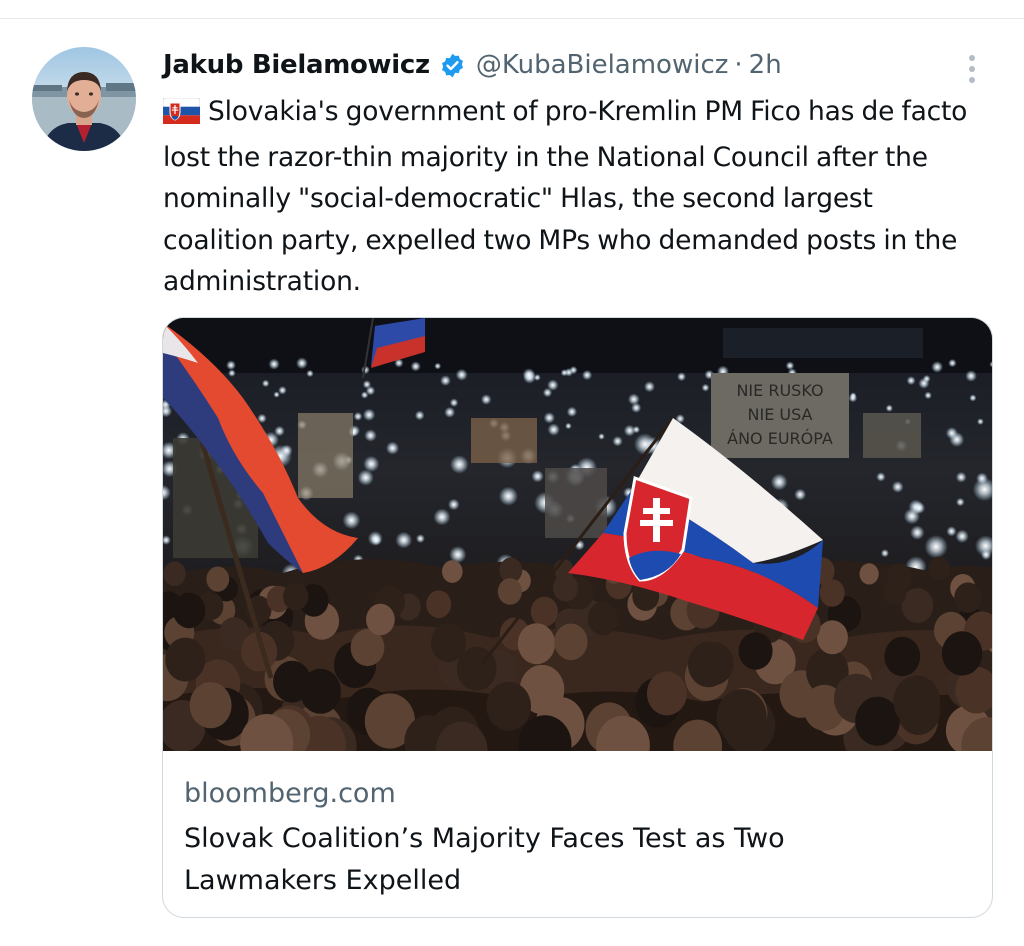  Describe the element at coordinates (472, 65) in the screenshot. I see `tweet-header: Jakub Bielamowicz @KubaBielamowicz · 2h` at that location.